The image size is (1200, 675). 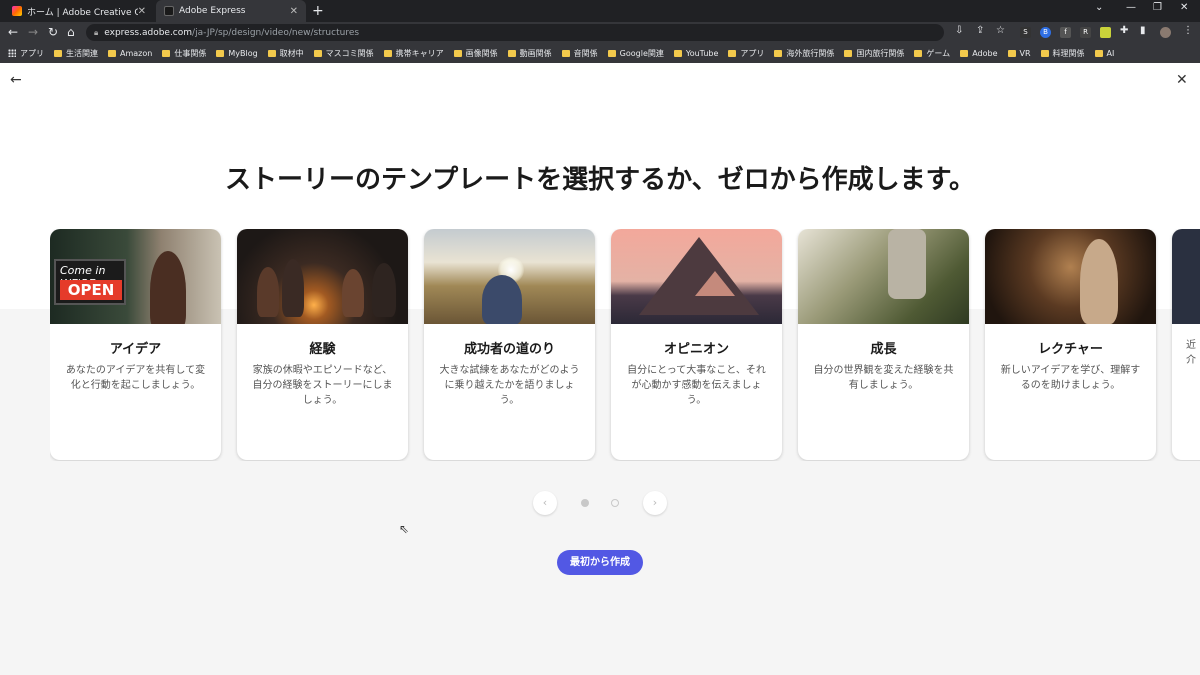 I want to click on page-title: ストーリーのテンプレートを選択するか、ゼロから作成します。, so click(x=600, y=180).